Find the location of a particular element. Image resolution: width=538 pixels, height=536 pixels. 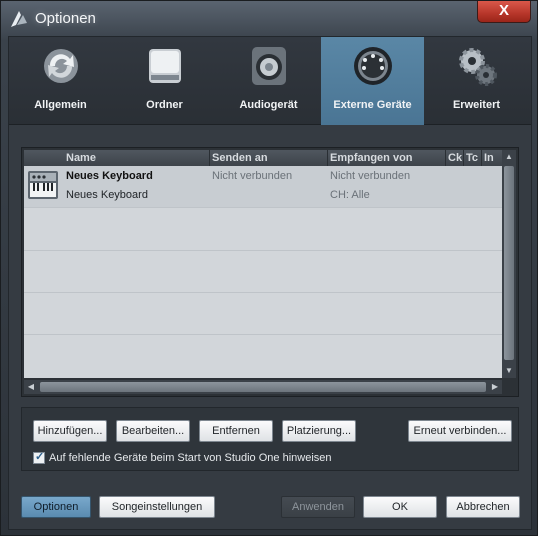

device-receive-from: Nicht verbunden is located at coordinates (370, 176).